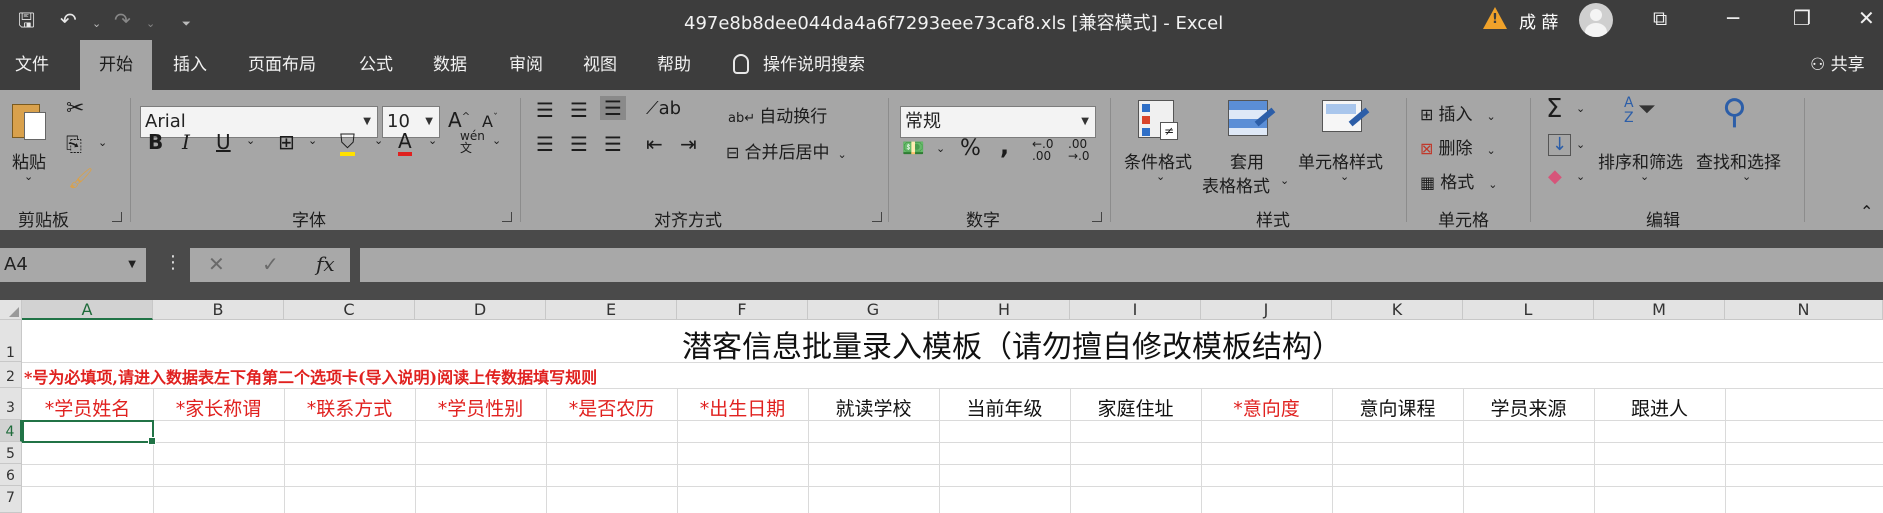 This screenshot has width=1883, height=513. What do you see at coordinates (96, 24) in the screenshot?
I see `undo-dropdown-icon: ⌄` at bounding box center [96, 24].